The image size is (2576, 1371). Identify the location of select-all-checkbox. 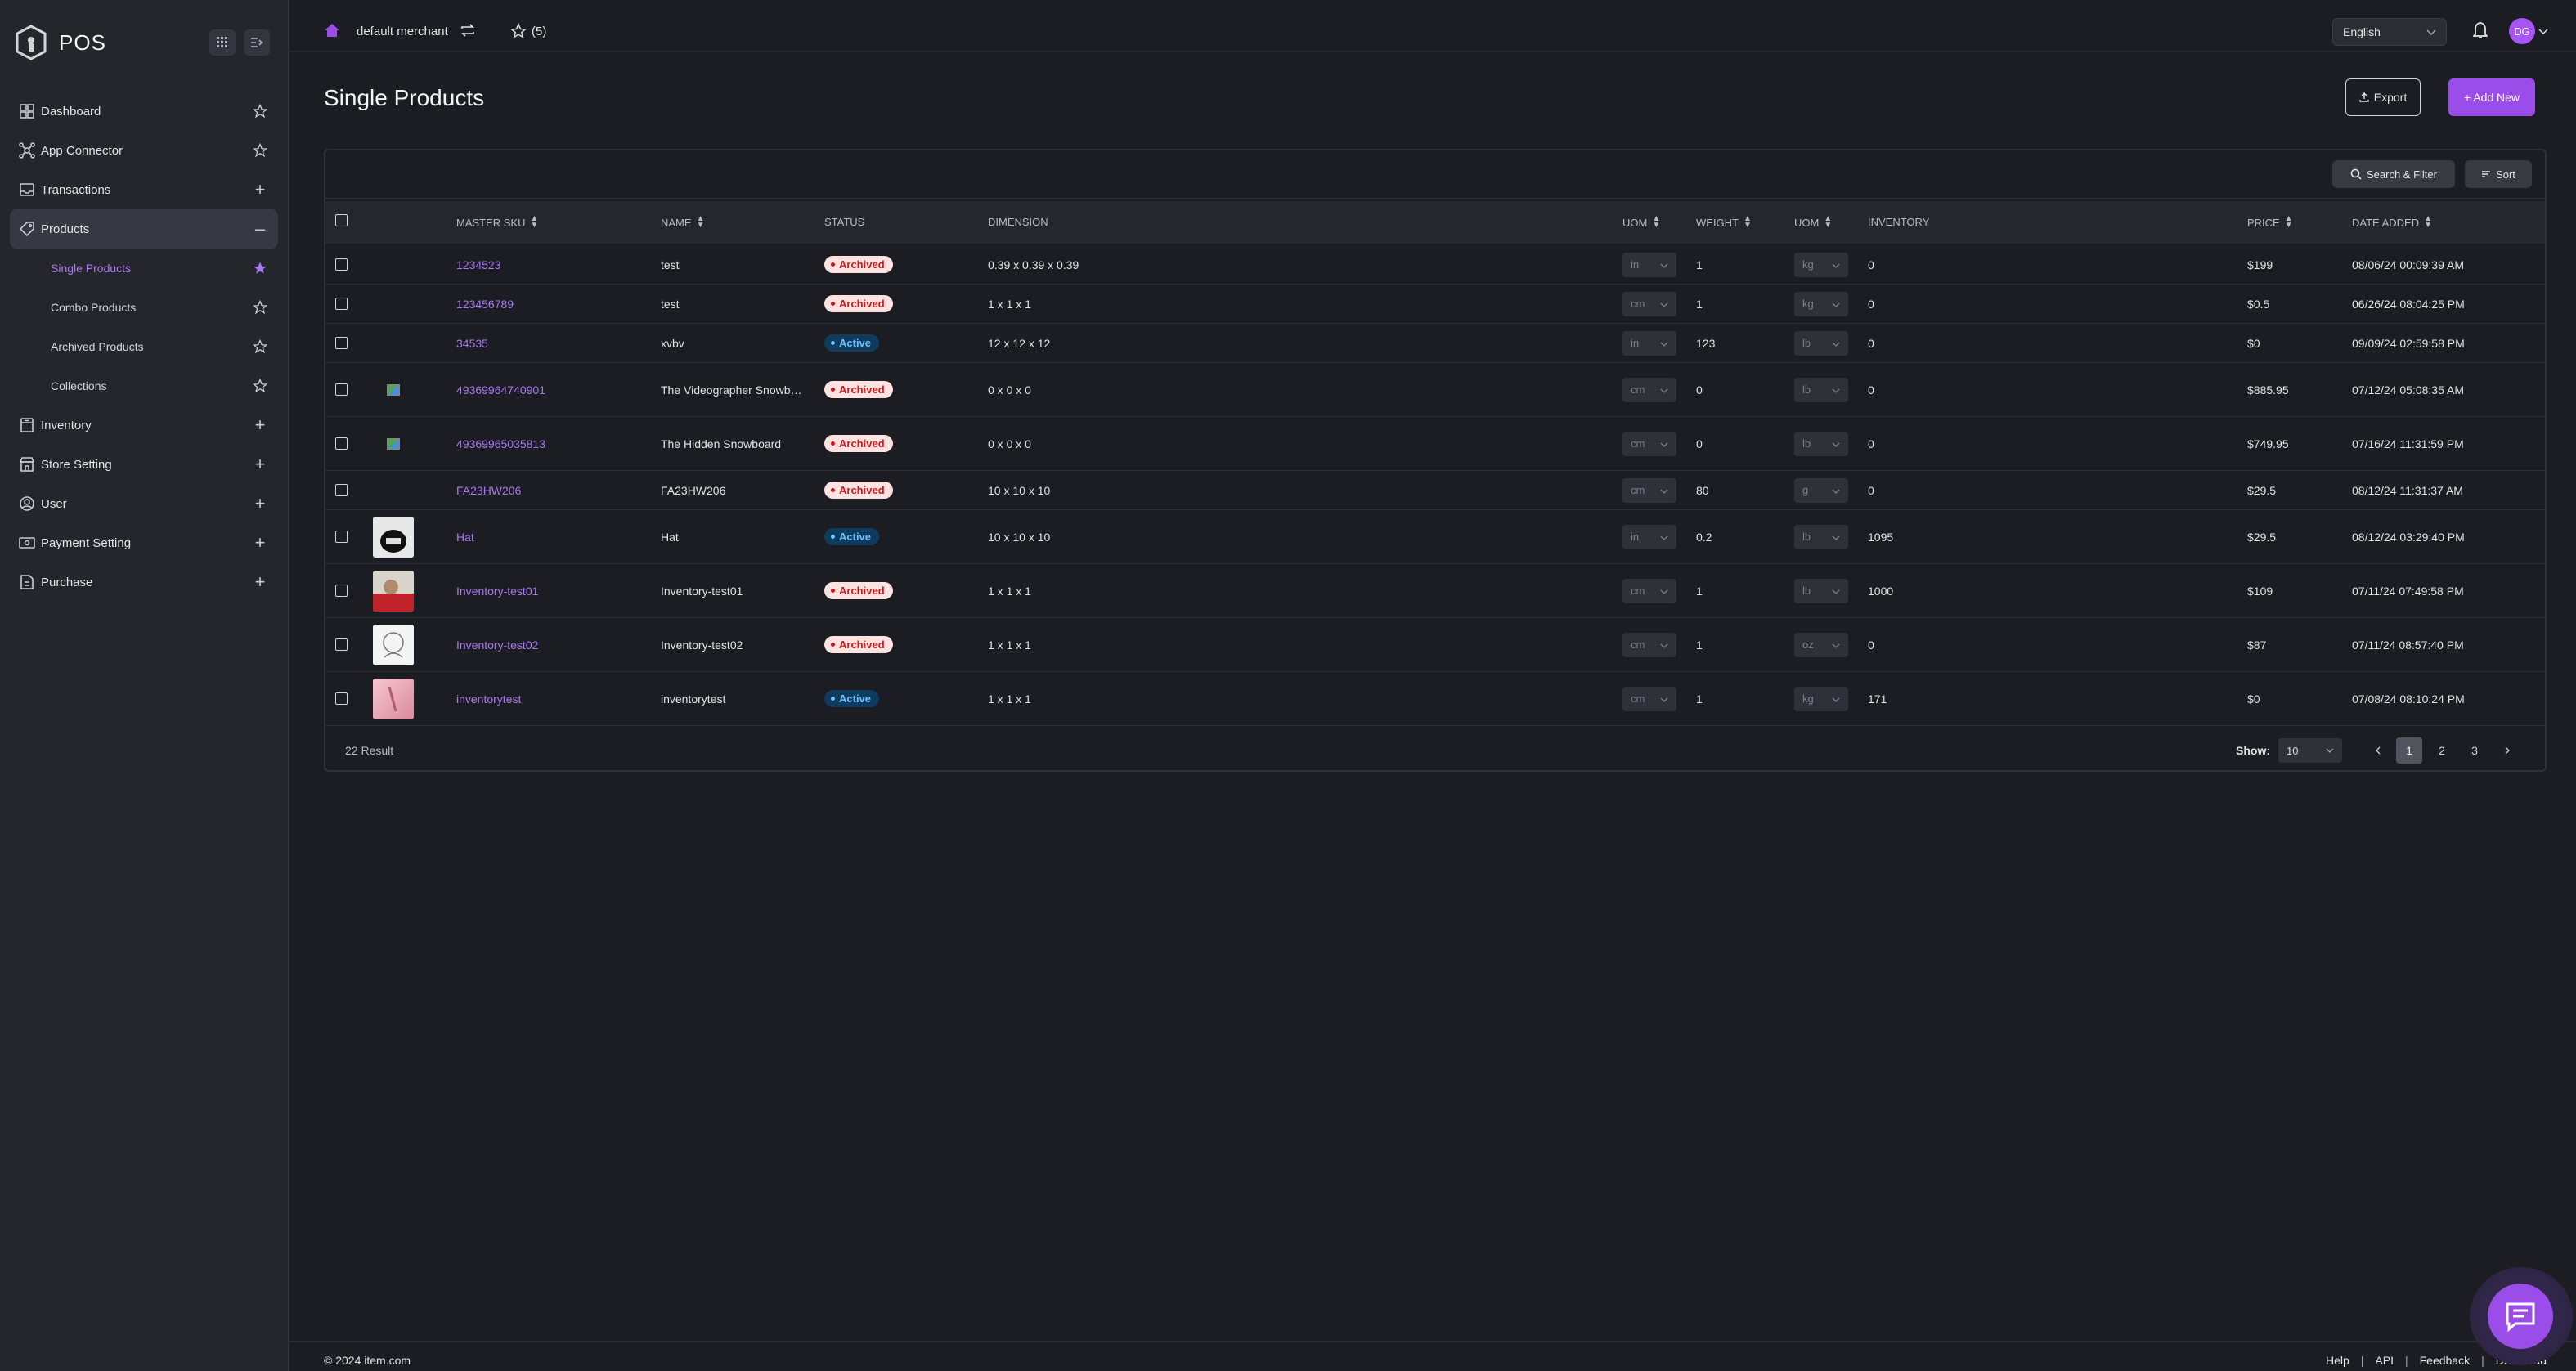
(342, 220).